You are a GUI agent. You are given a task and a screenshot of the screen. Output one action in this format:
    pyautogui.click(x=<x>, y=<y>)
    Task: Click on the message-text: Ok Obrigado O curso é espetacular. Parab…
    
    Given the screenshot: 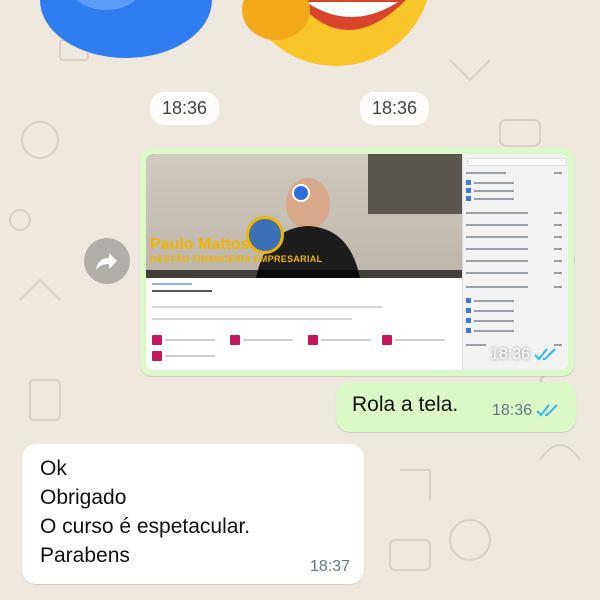 What is the action you would take?
    pyautogui.click(x=145, y=512)
    